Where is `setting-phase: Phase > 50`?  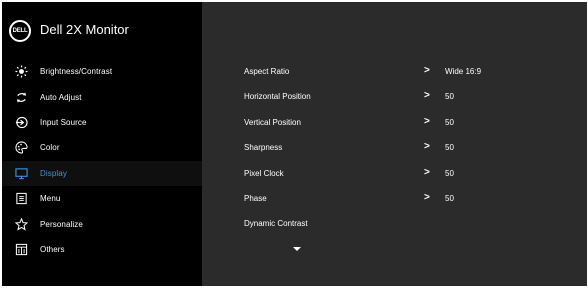
setting-phase: Phase > 50 is located at coordinates (394, 198).